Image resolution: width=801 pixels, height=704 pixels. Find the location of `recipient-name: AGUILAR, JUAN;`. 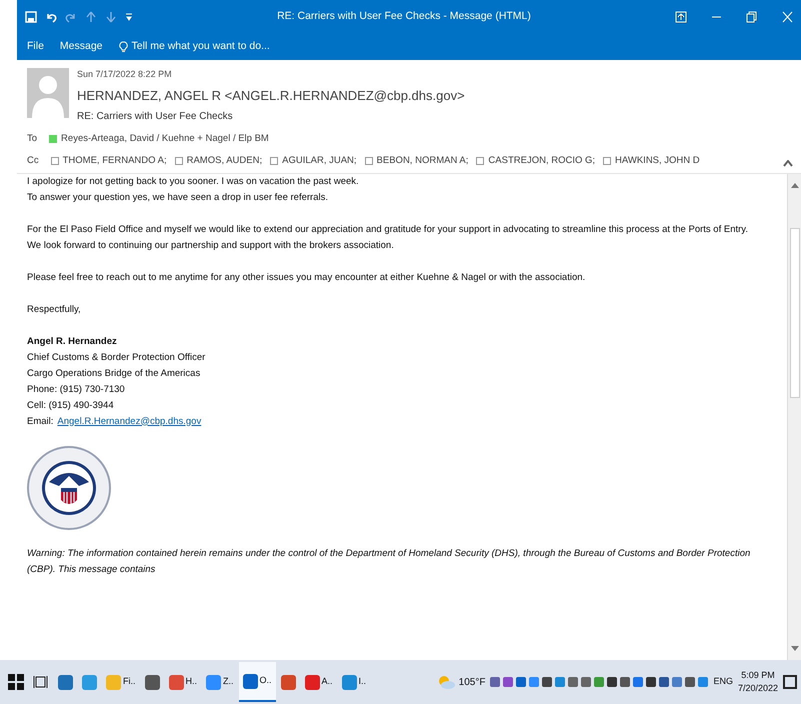

recipient-name: AGUILAR, JUAN; is located at coordinates (319, 161).